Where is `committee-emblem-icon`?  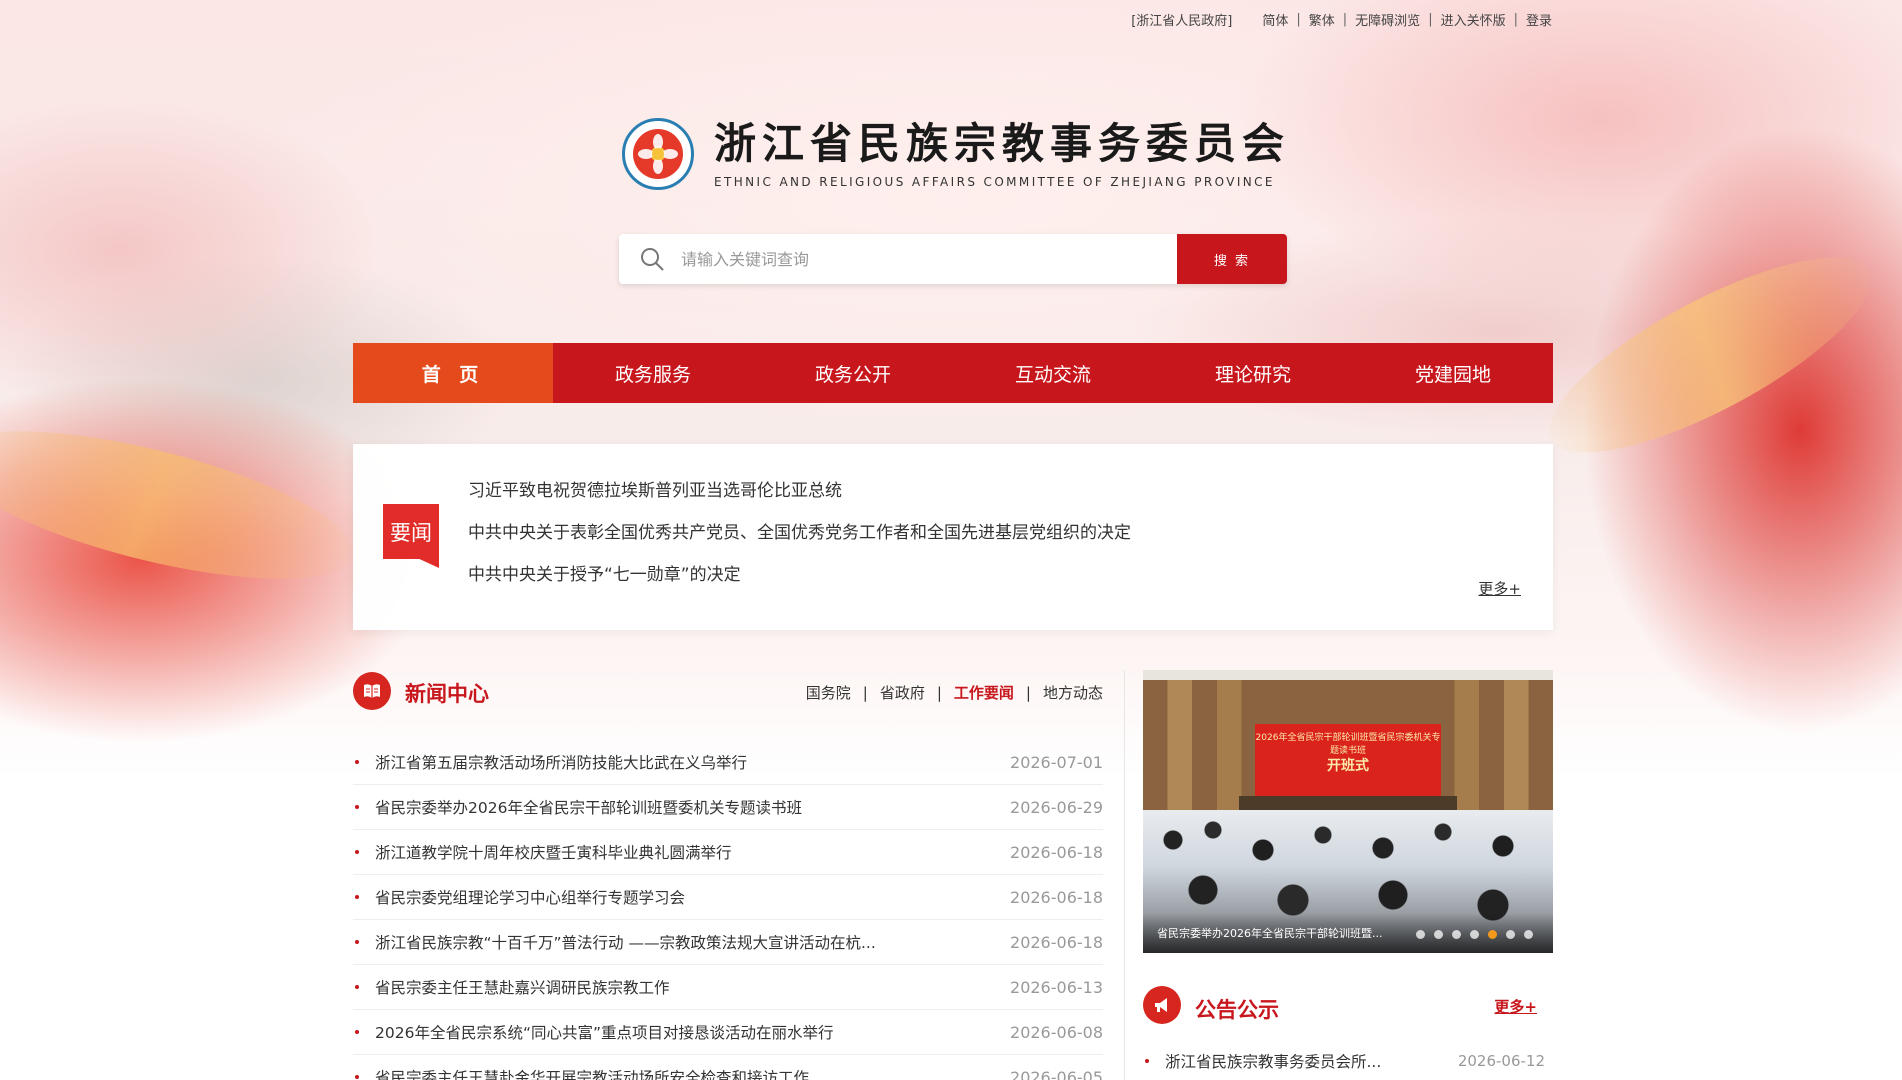 committee-emblem-icon is located at coordinates (658, 154).